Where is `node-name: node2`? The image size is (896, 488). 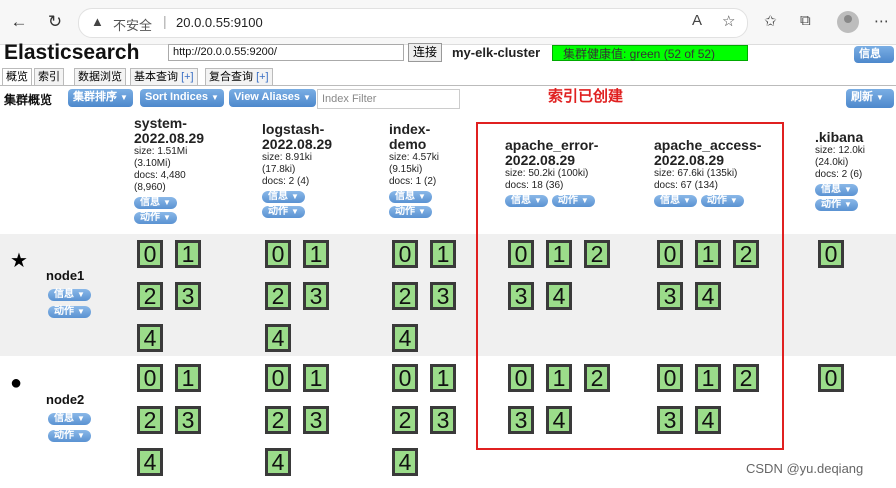
node-name: node2 is located at coordinates (65, 399).